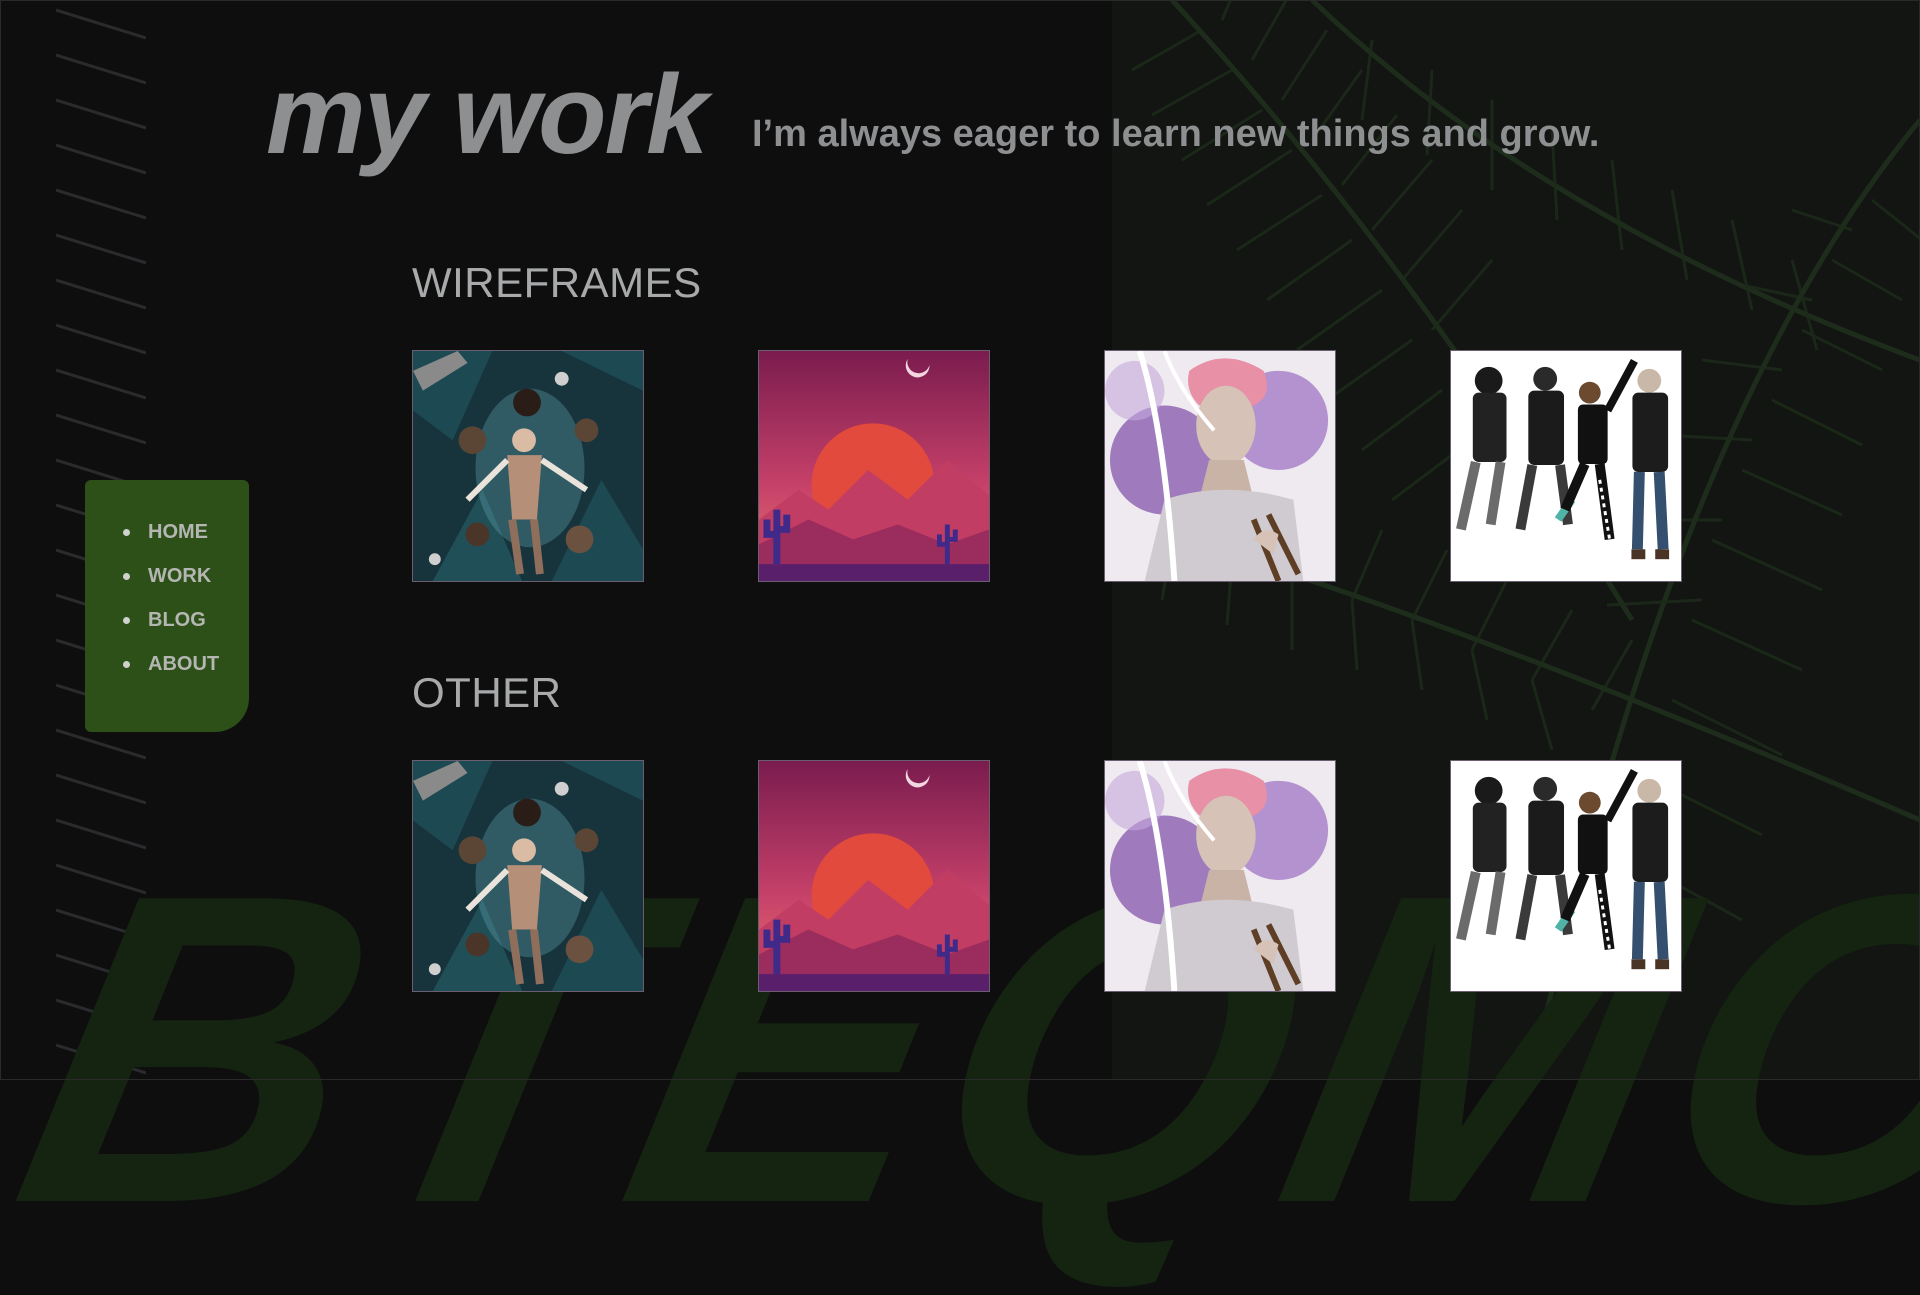 The image size is (1920, 1295). I want to click on nav-list: HOME WORK BLOG ABOUT, so click(171, 608).